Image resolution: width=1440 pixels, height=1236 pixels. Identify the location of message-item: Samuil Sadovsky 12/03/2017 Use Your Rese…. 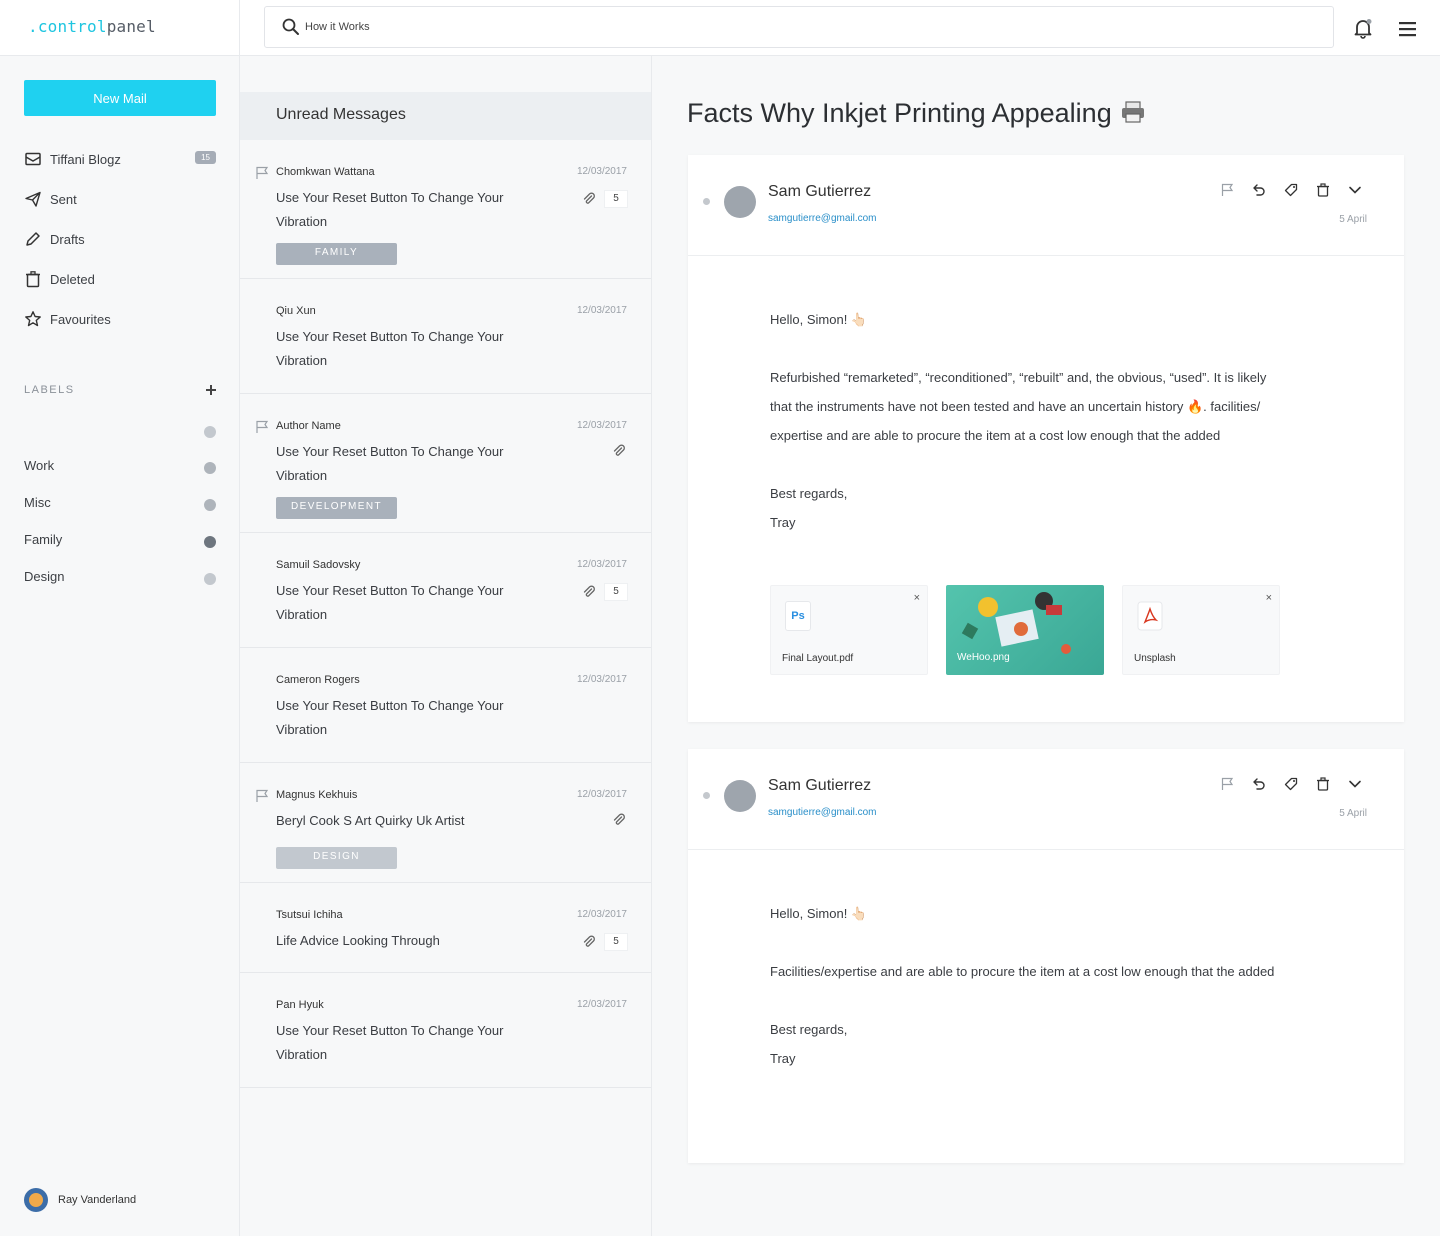
(445, 590).